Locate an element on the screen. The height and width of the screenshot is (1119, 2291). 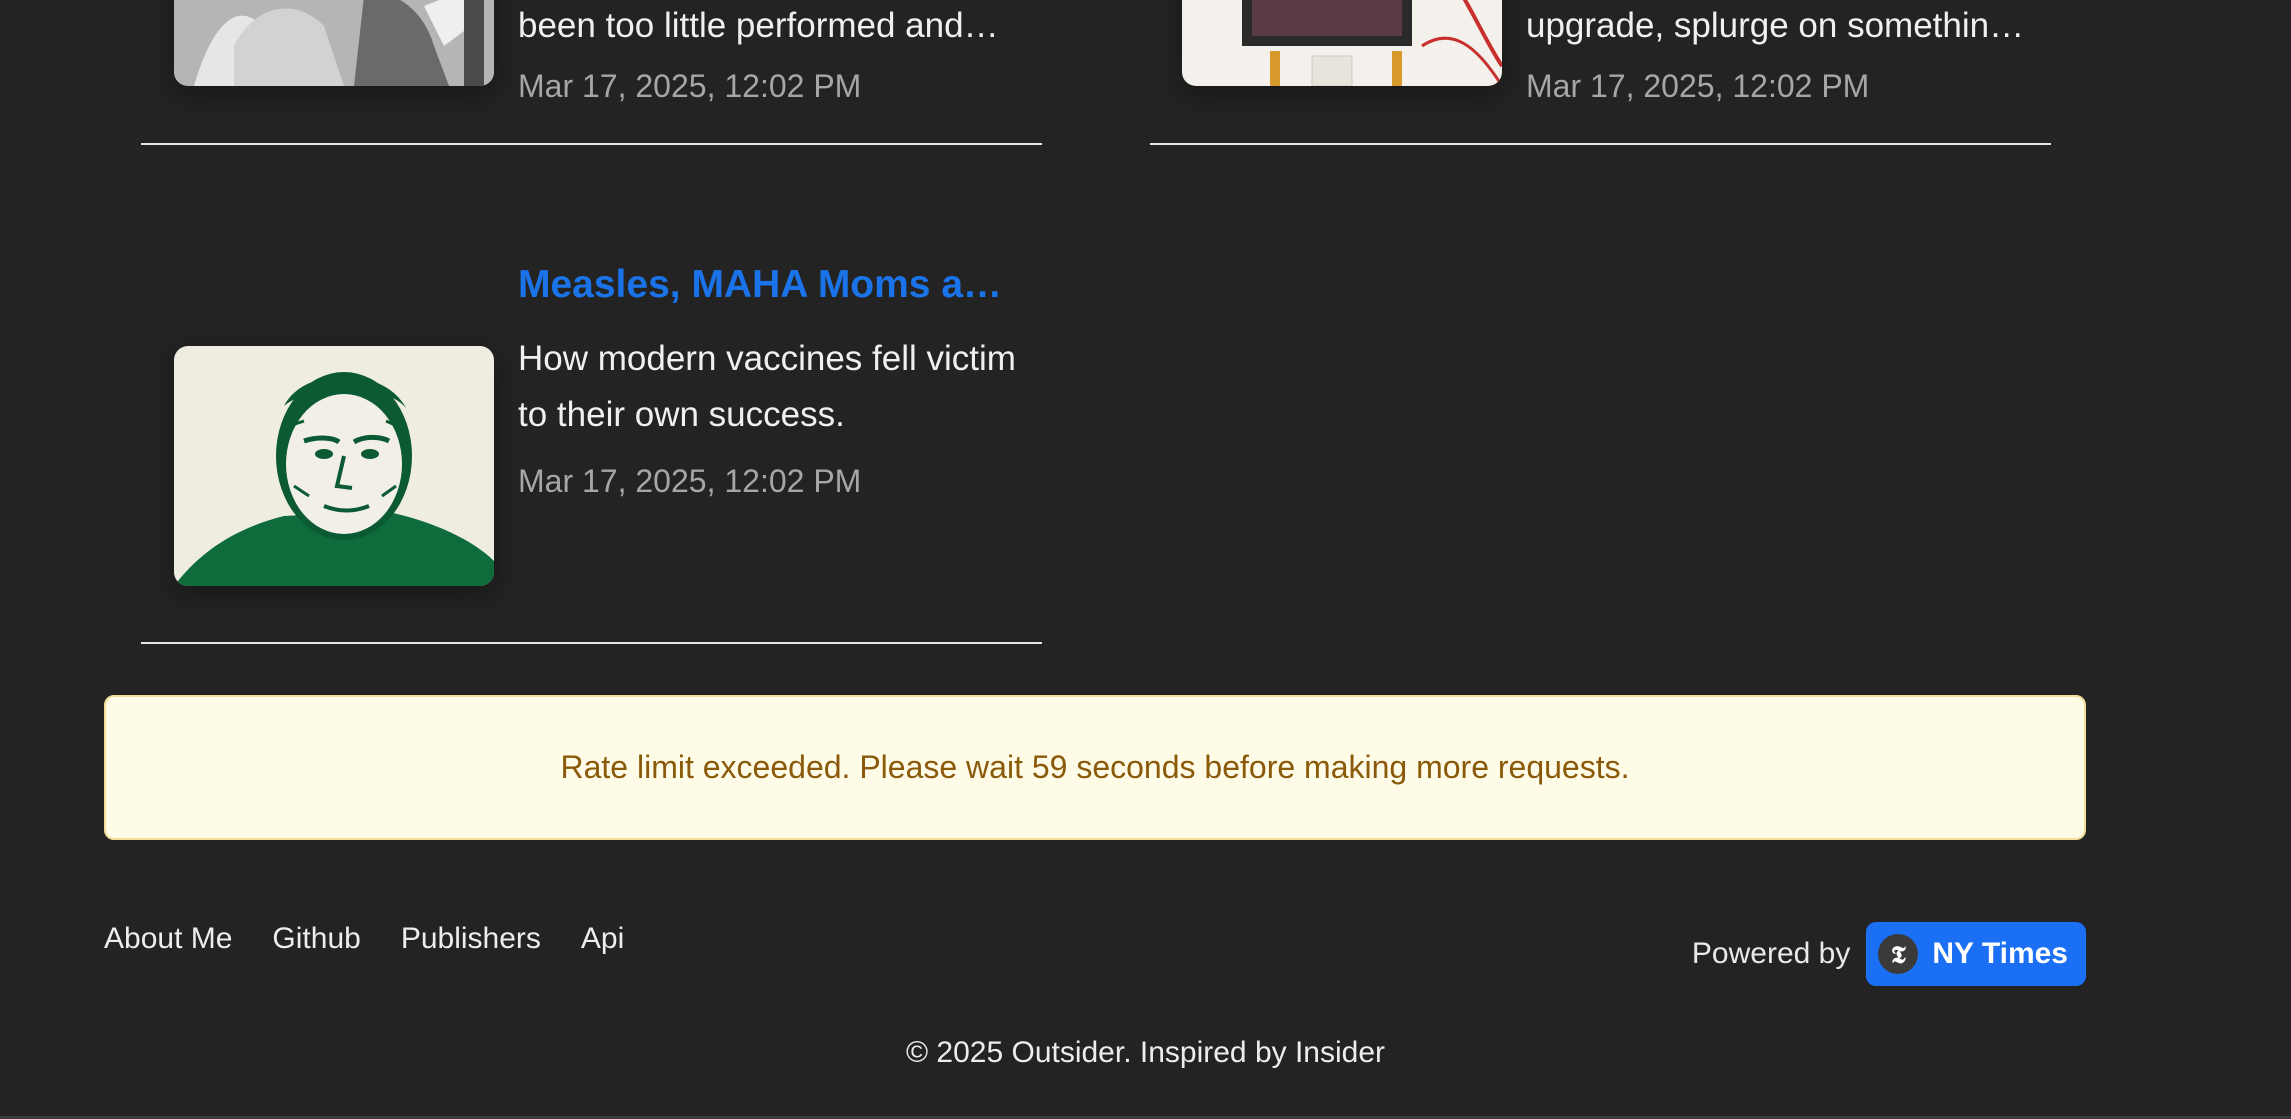
footer-nav: About Me Github Publishers Api is located at coordinates (364, 939).